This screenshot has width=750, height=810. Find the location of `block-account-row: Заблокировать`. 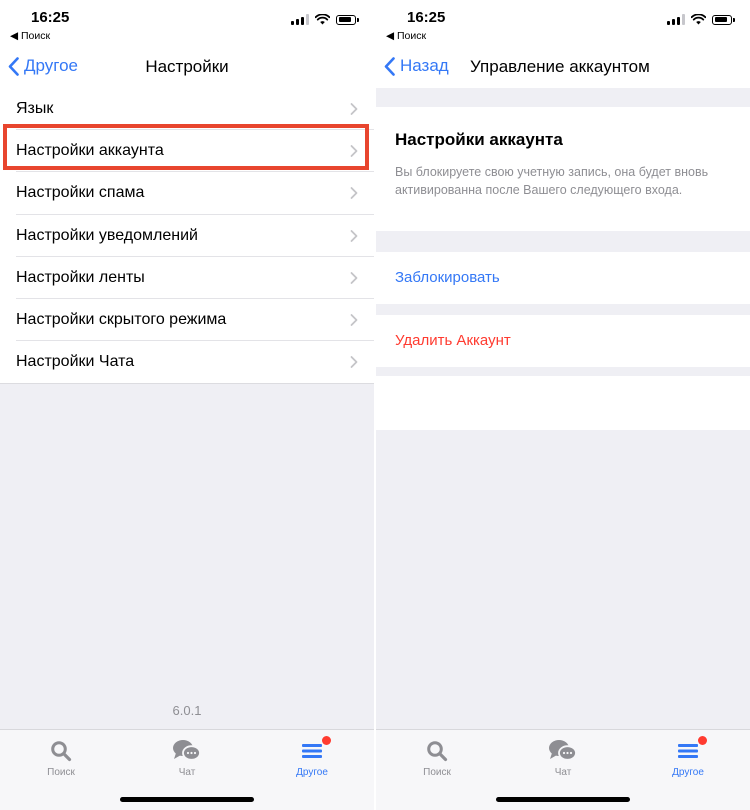

block-account-row: Заблокировать is located at coordinates (563, 278).